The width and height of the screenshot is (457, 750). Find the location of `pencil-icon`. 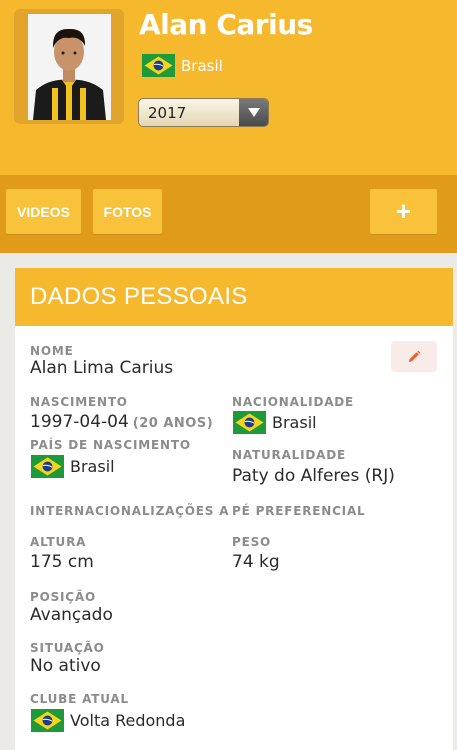

pencil-icon is located at coordinates (415, 356).